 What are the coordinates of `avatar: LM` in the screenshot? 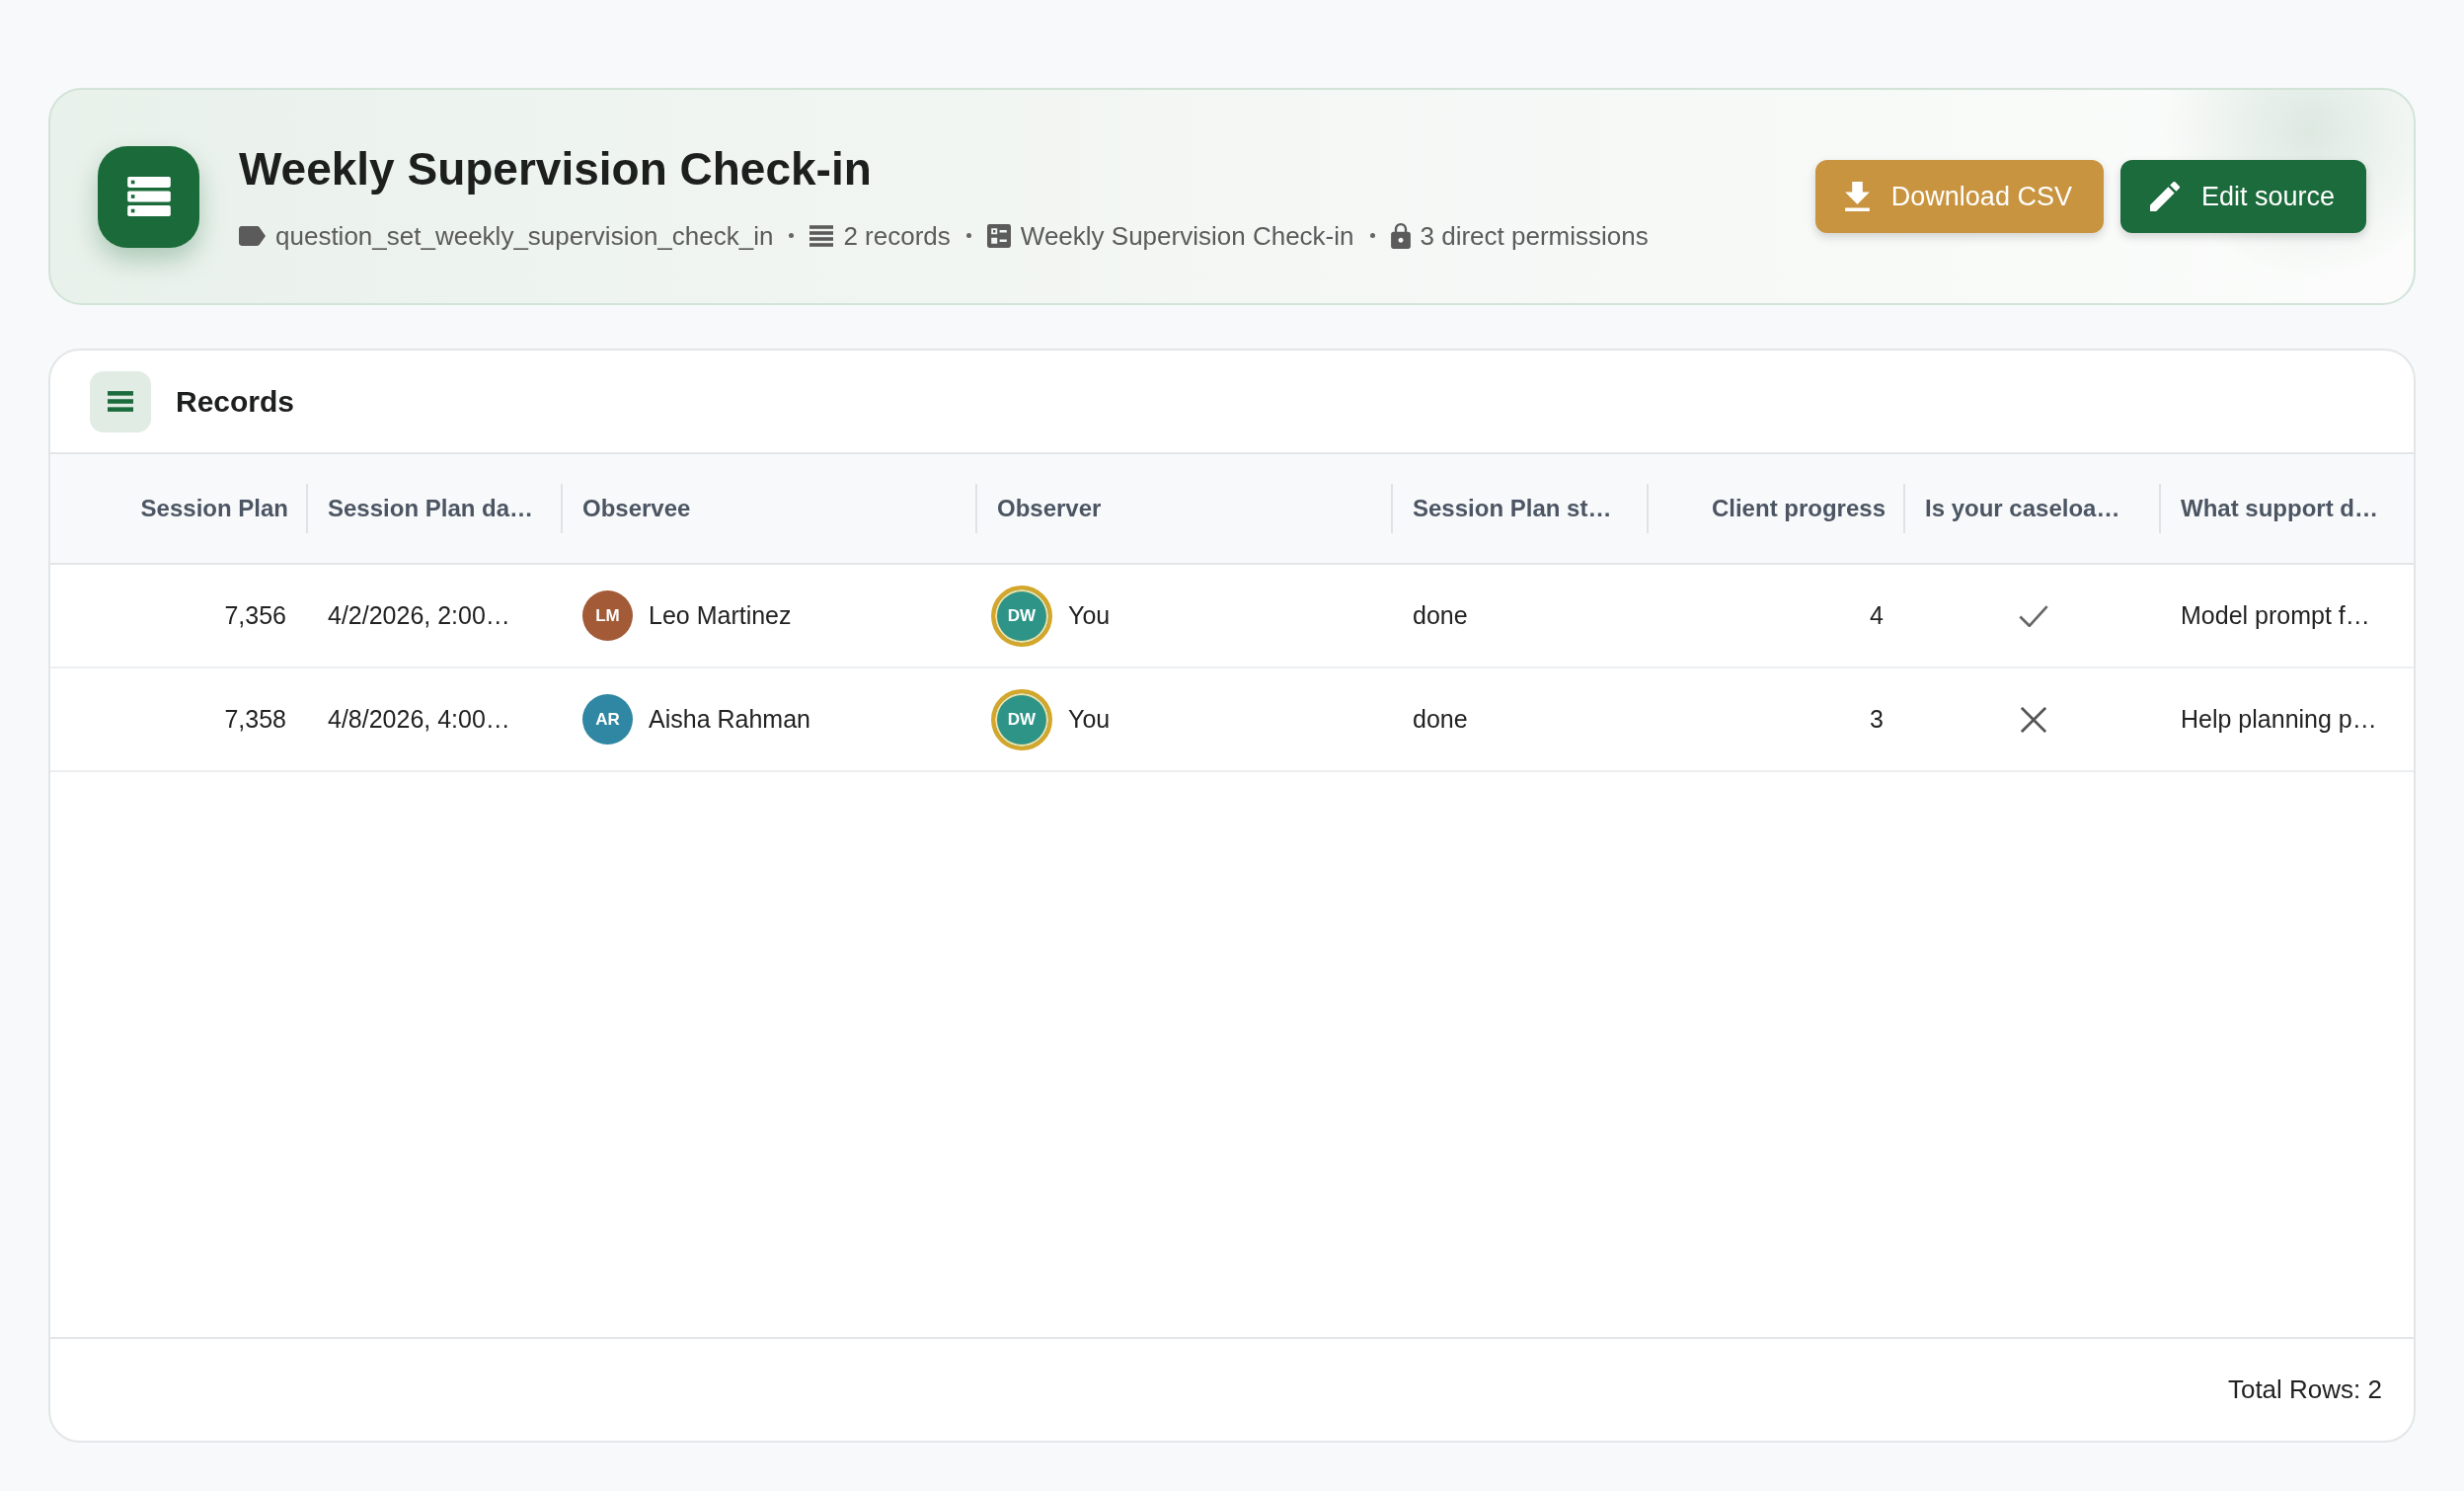 It's located at (607, 615).